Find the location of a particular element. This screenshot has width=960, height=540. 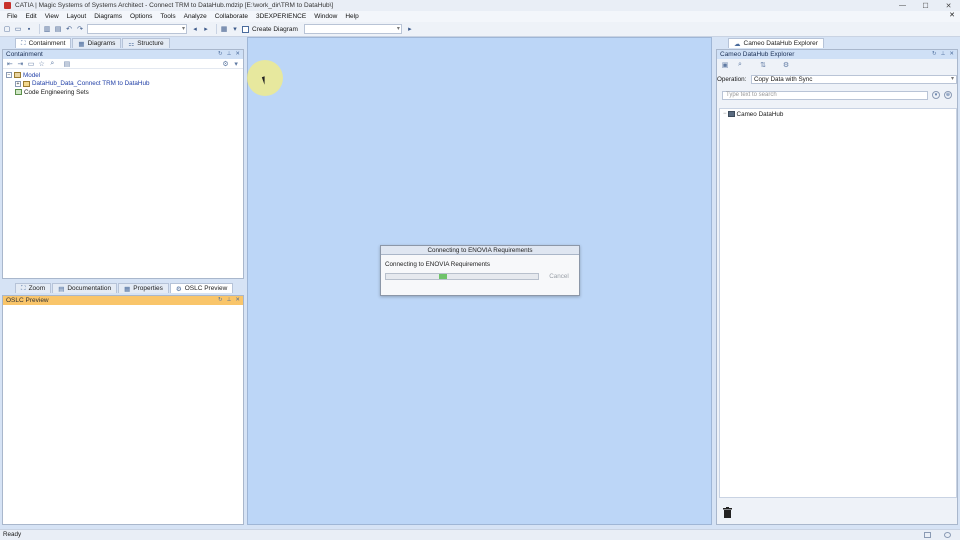

close-project-icon: ✕ is located at coordinates (952, 15).